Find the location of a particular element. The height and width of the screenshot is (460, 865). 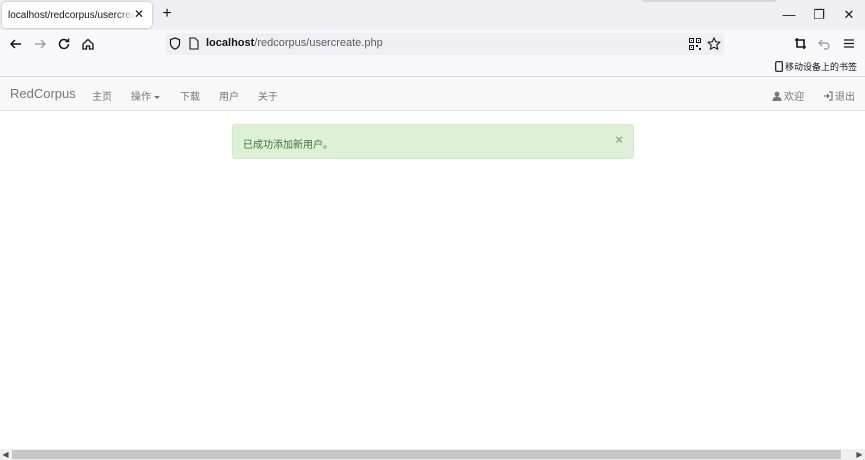

scroll-left-icon: ◀ is located at coordinates (5, 454).